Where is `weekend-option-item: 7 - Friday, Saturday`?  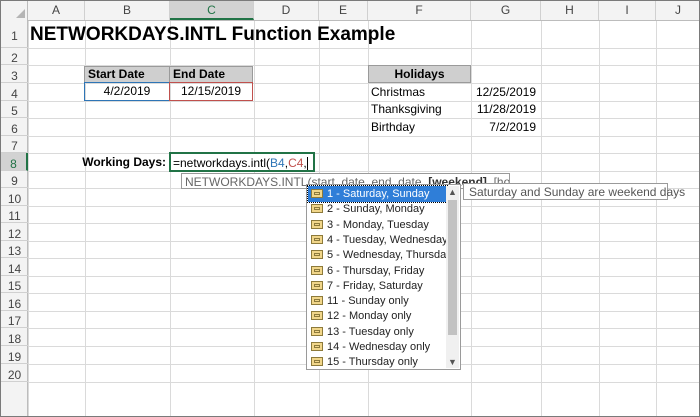 weekend-option-item: 7 - Friday, Saturday is located at coordinates (377, 286).